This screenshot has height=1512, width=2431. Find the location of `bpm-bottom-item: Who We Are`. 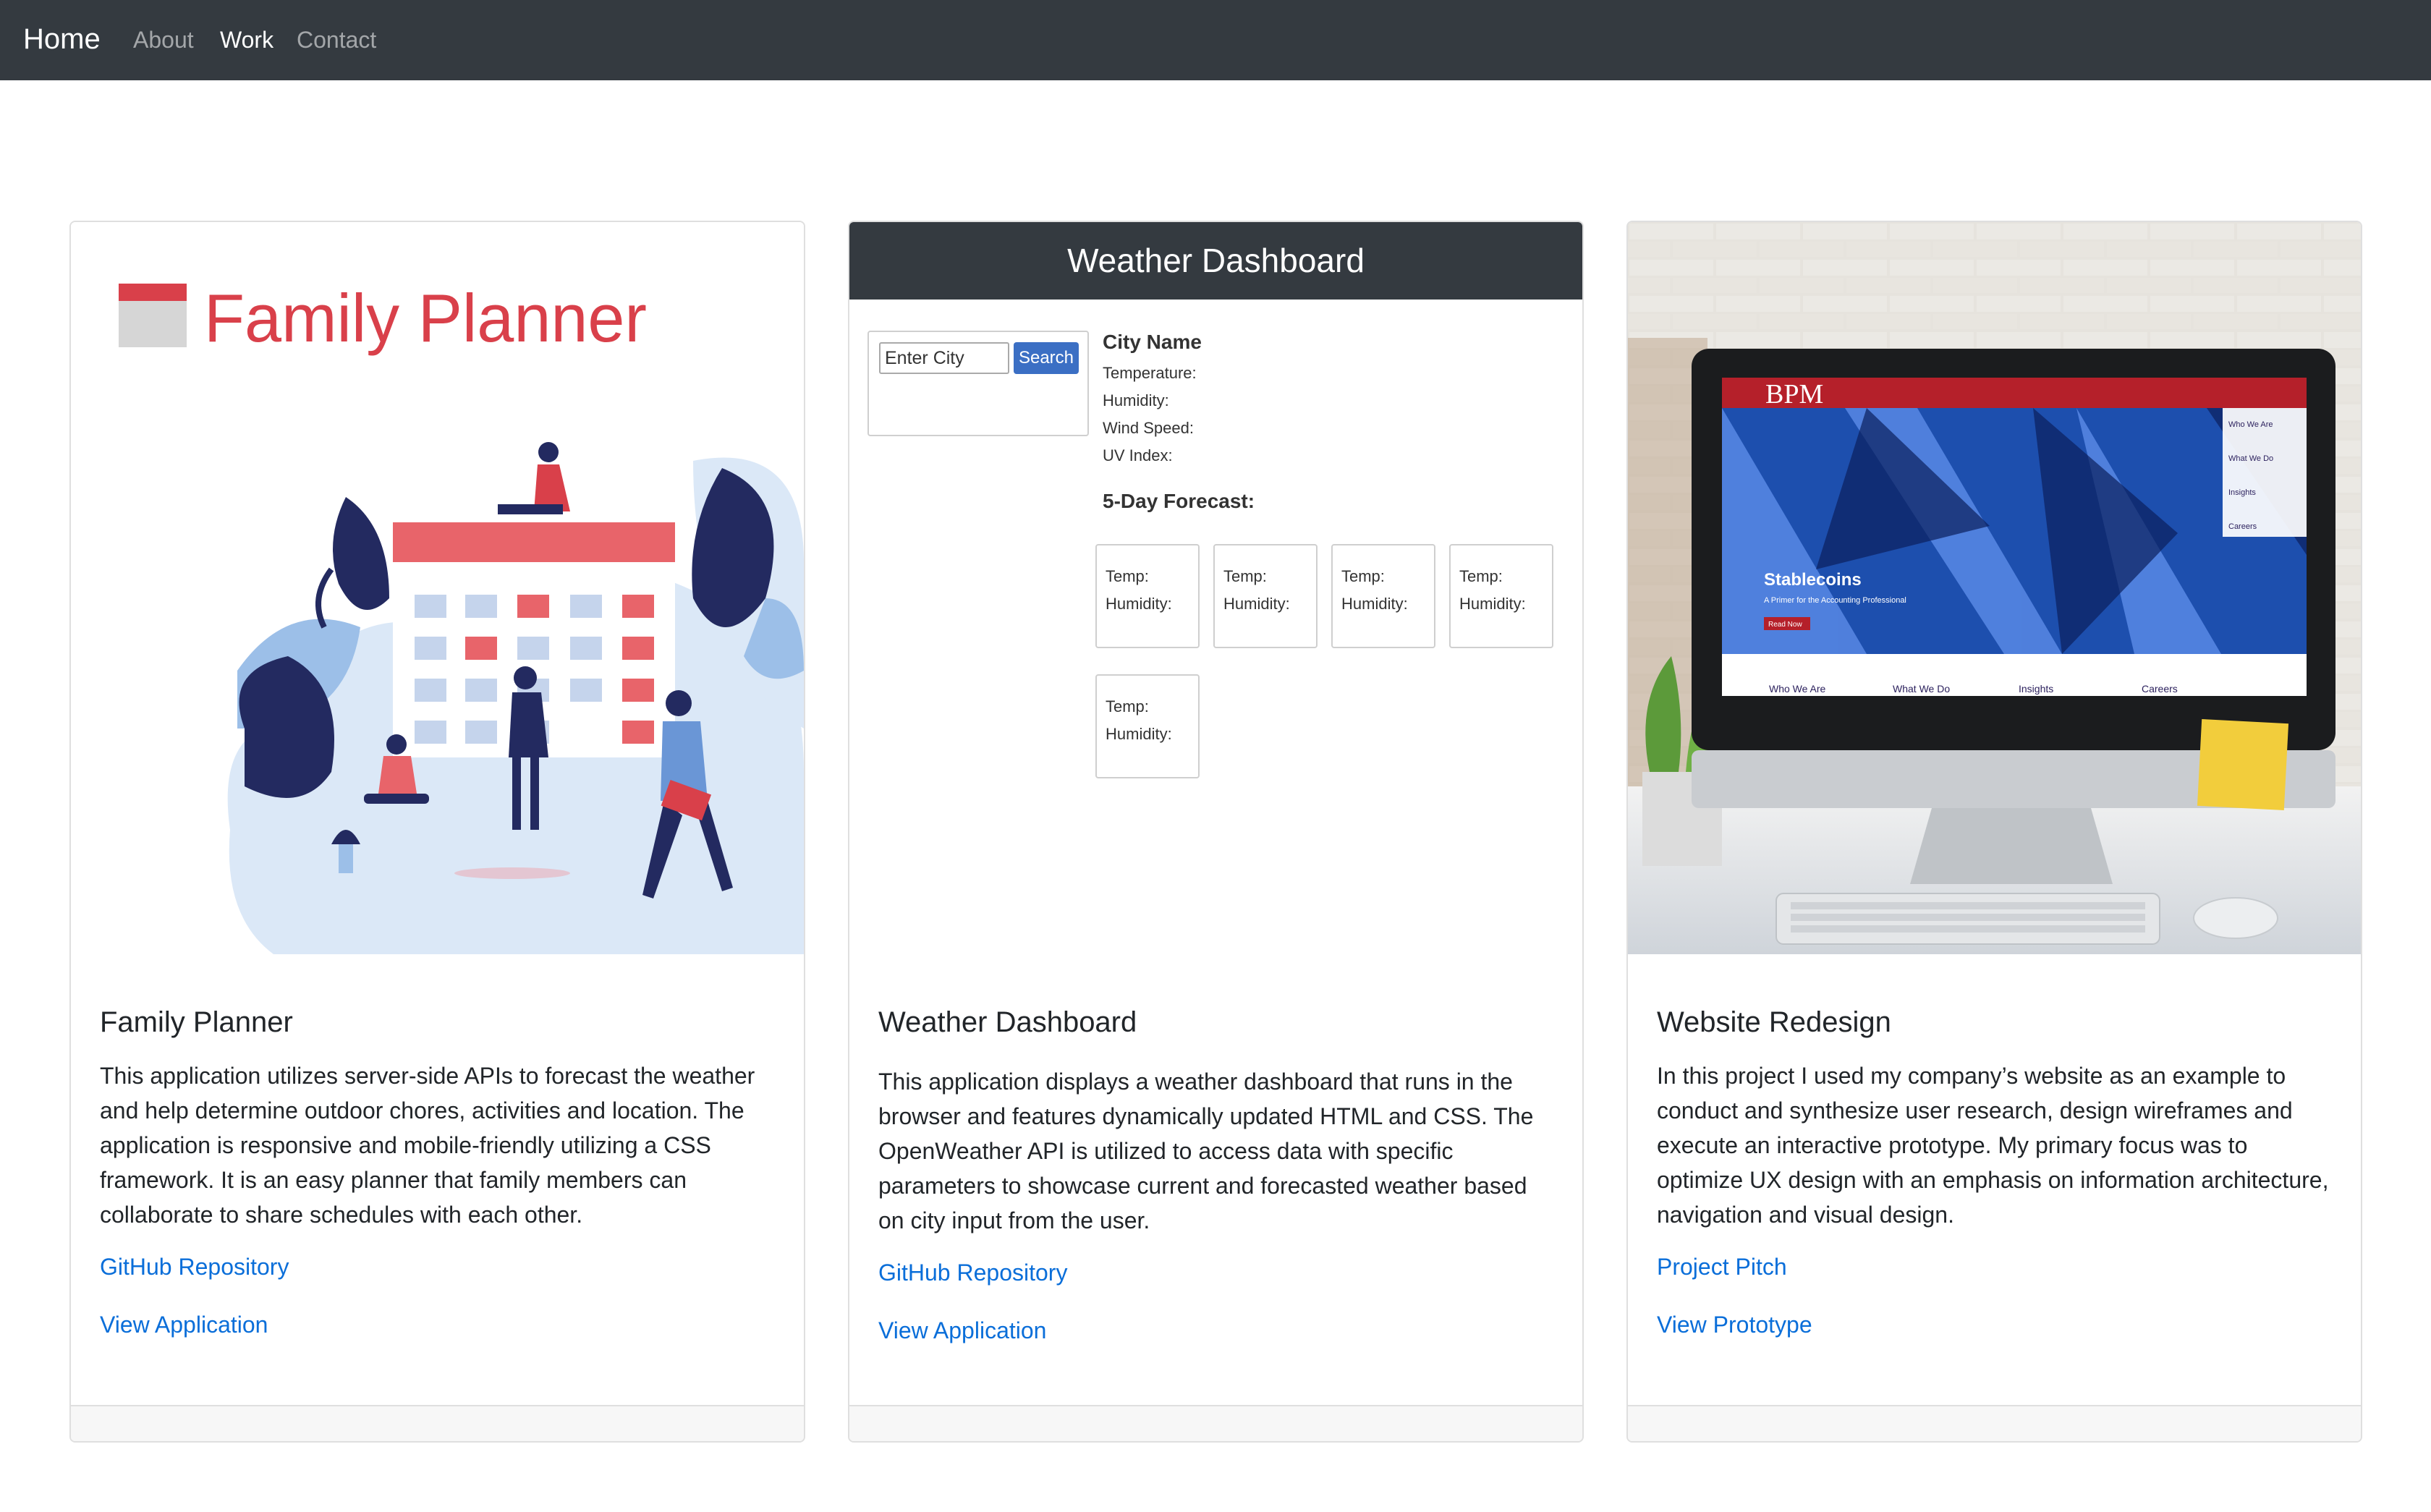

bpm-bottom-item: Who We Are is located at coordinates (1798, 689).